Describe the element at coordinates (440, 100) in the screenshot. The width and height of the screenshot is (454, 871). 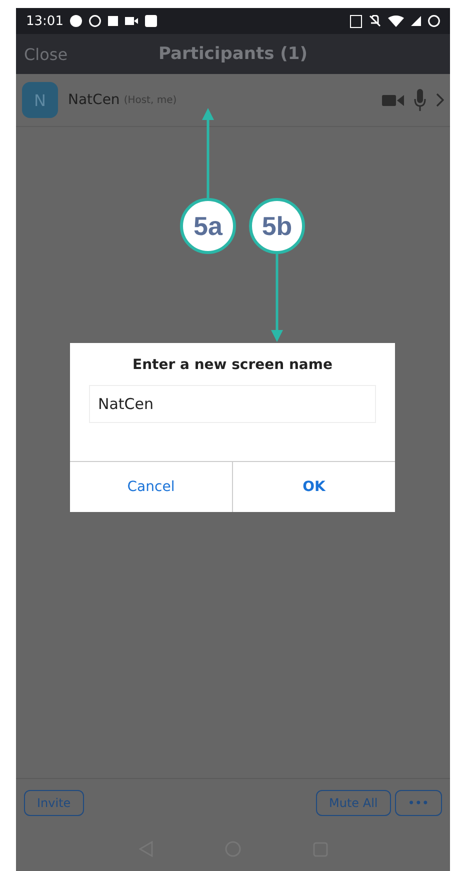
I see `chevron-right-icon` at that location.